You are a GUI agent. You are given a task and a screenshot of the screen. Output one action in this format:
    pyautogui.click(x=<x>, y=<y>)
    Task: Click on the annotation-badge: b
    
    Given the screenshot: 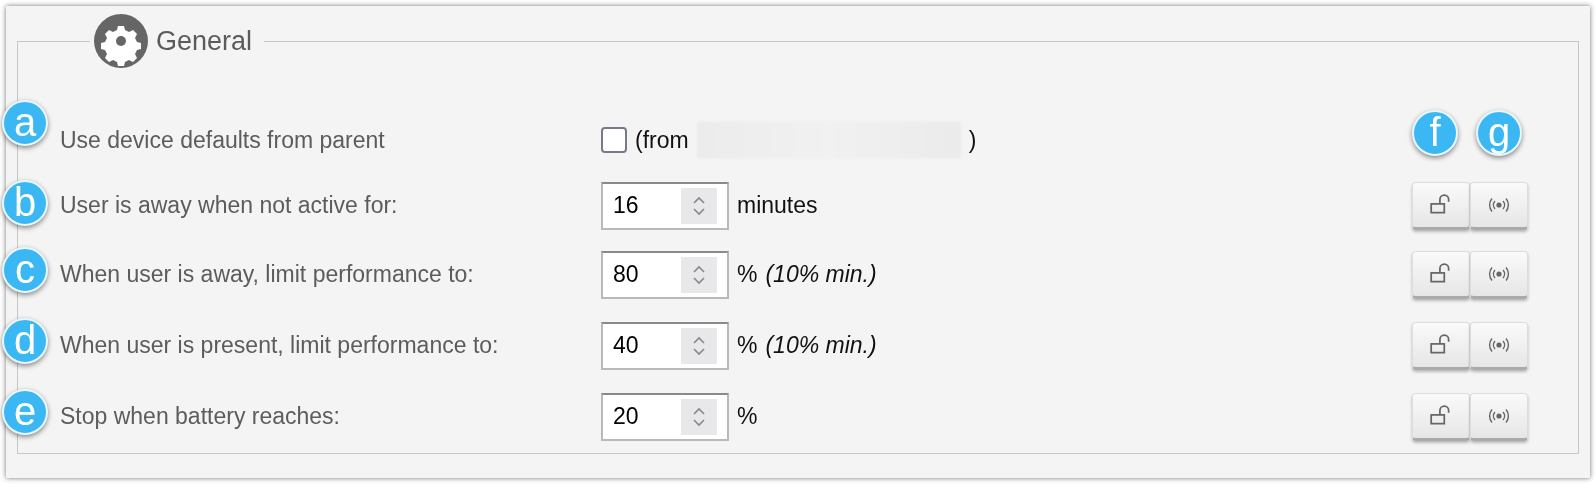 What is the action you would take?
    pyautogui.click(x=25, y=203)
    